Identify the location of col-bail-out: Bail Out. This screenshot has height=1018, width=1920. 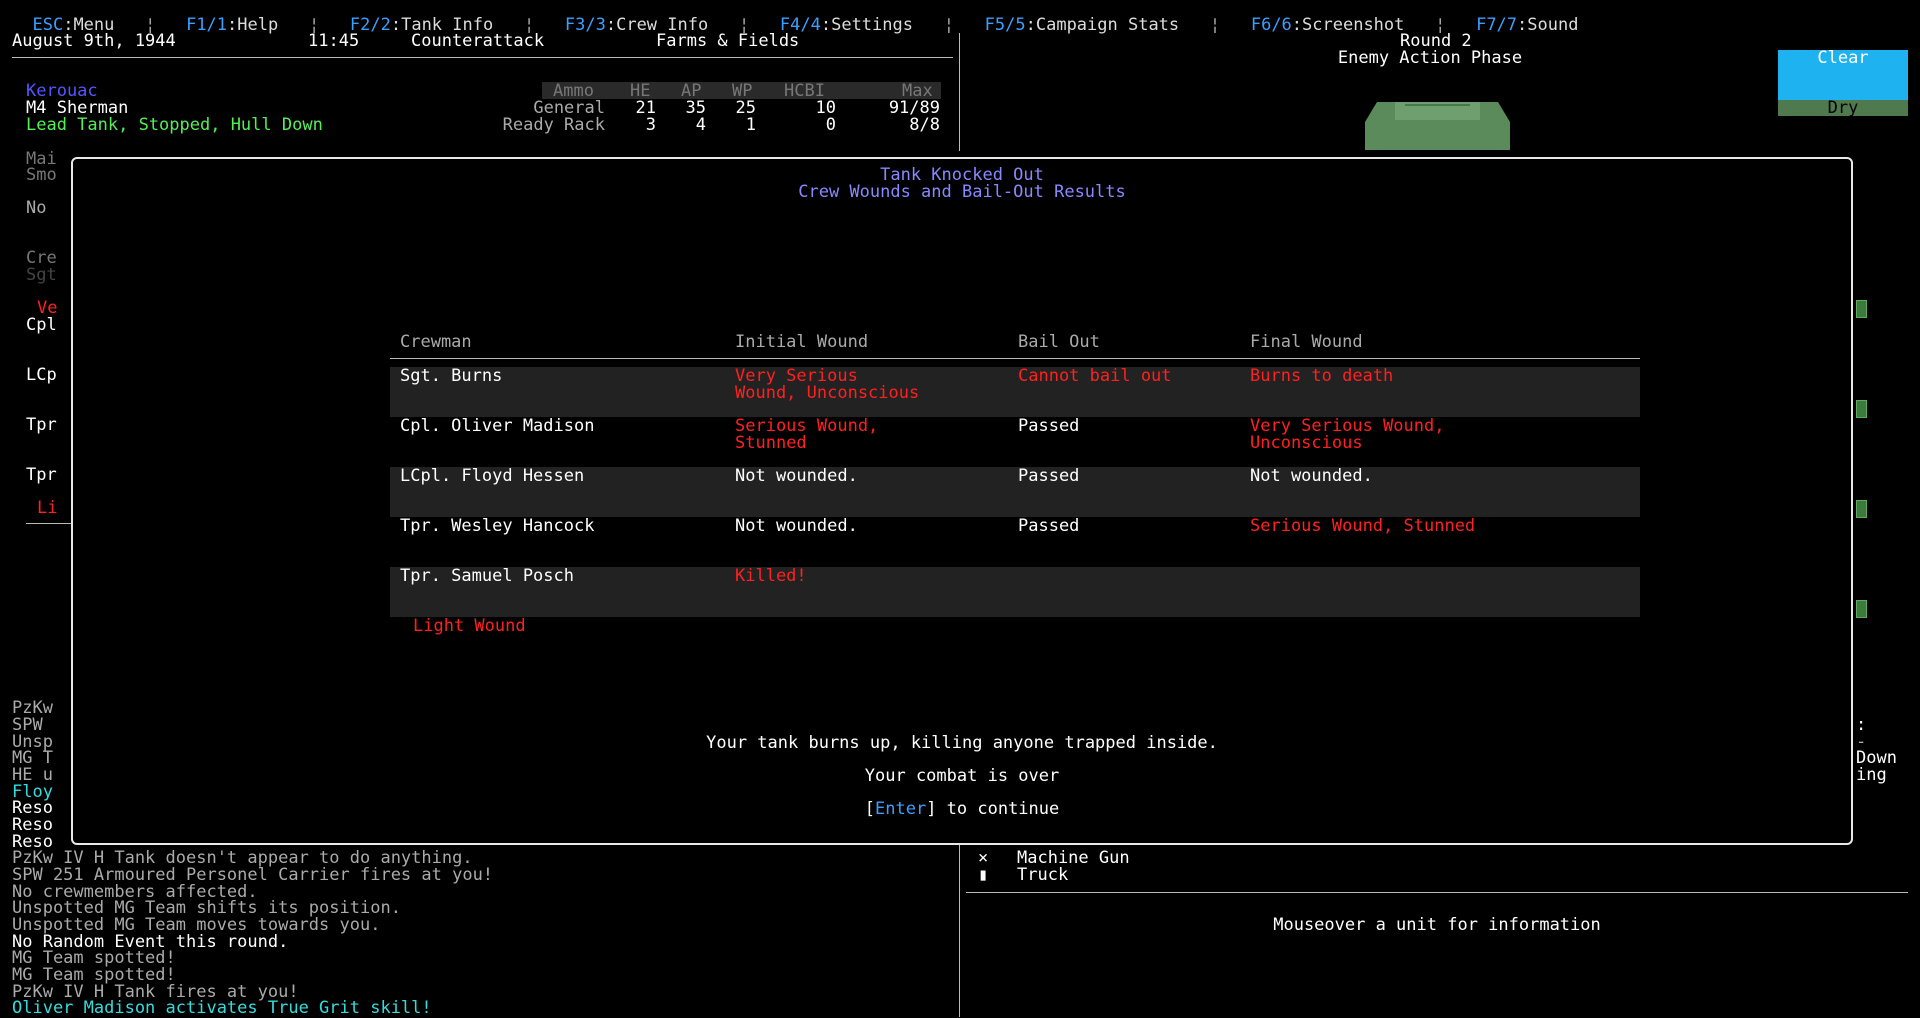
(1059, 342).